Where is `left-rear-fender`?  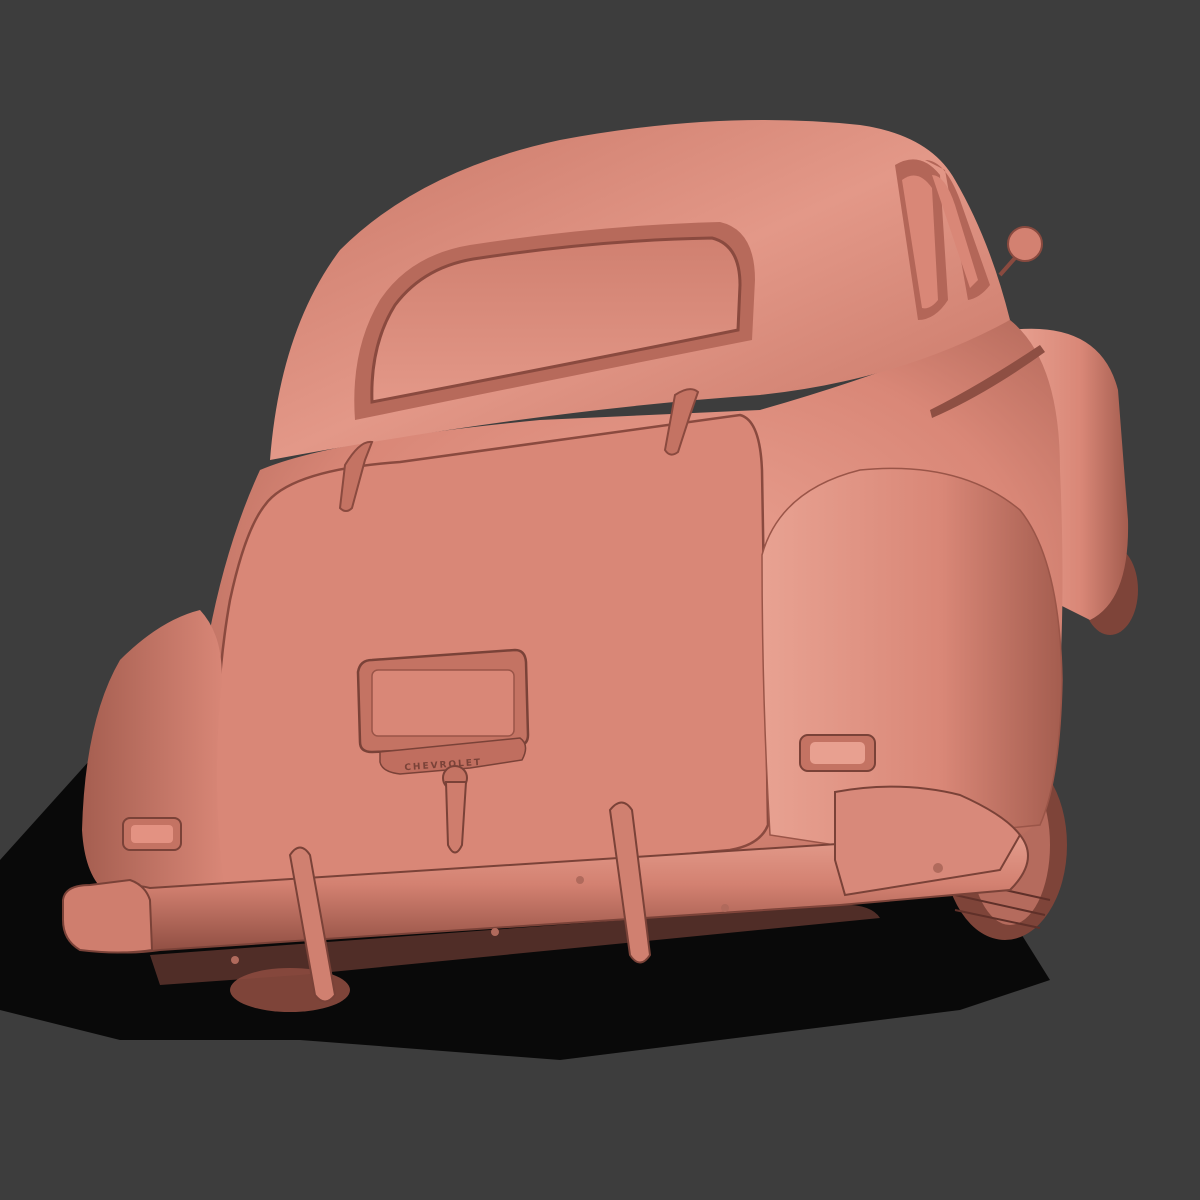 left-rear-fender is located at coordinates (153, 752).